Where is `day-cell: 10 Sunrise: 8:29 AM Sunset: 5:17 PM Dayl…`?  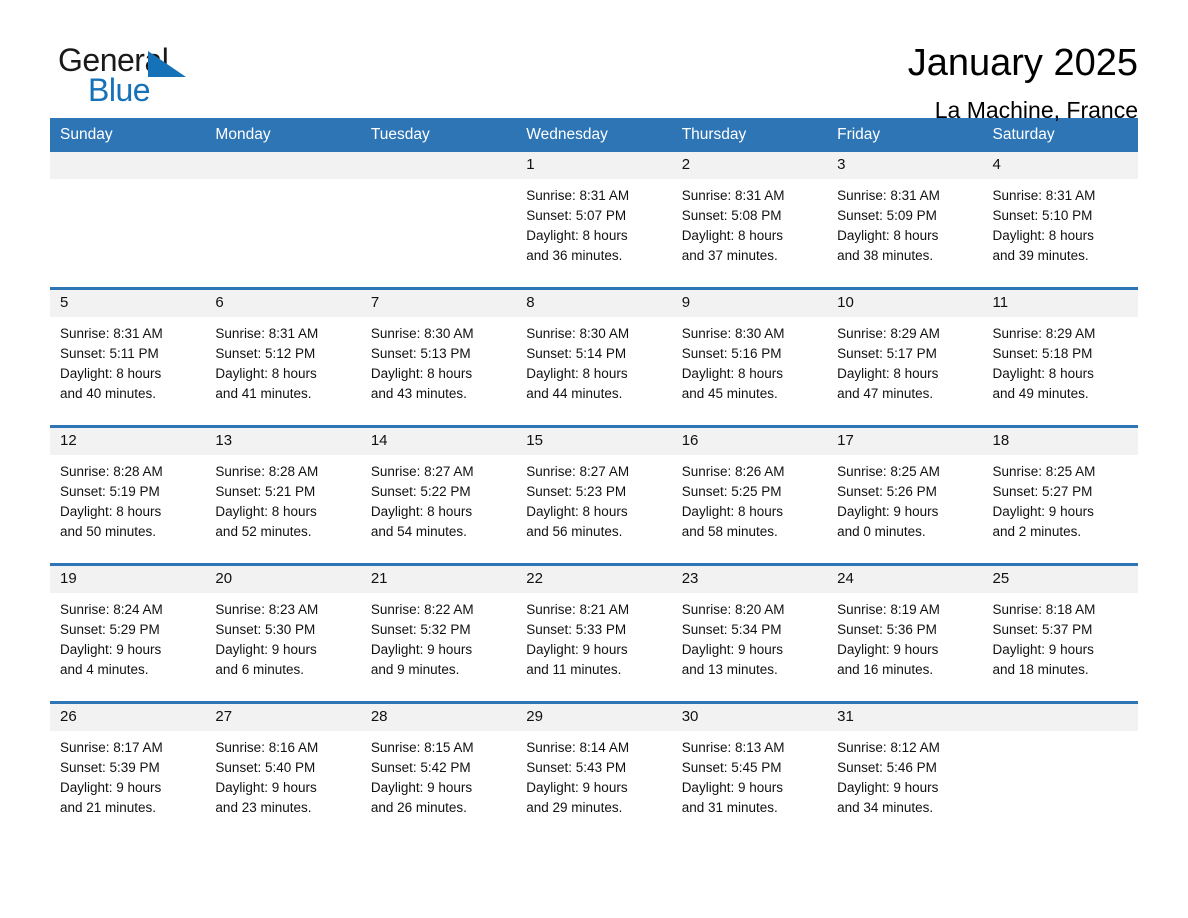
day-cell: 10 Sunrise: 8:29 AM Sunset: 5:17 PM Dayl… is located at coordinates (905, 357).